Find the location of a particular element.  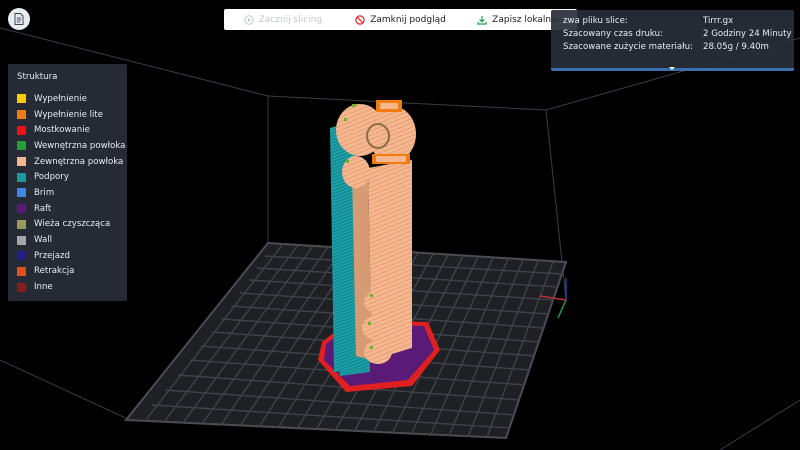

legend-item: Inne is located at coordinates (72, 287).